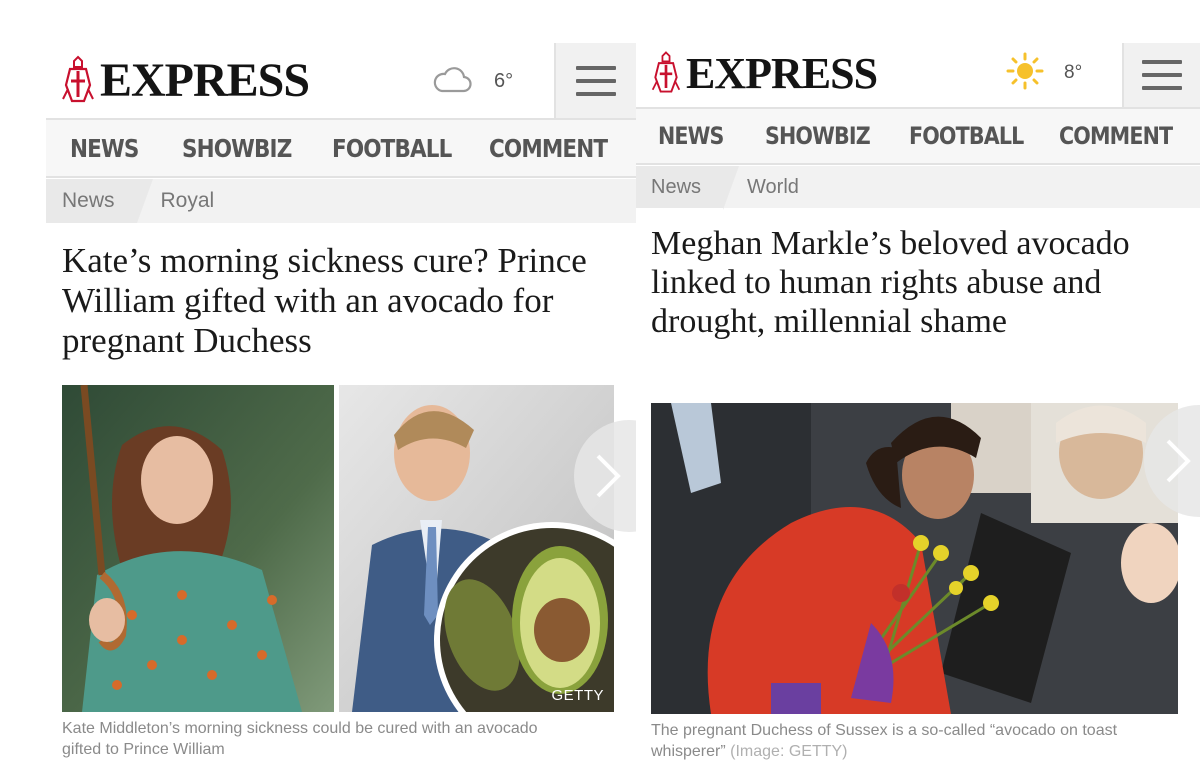 Image resolution: width=1200 pixels, height=774 pixels. I want to click on cloud-icon, so click(452, 81).